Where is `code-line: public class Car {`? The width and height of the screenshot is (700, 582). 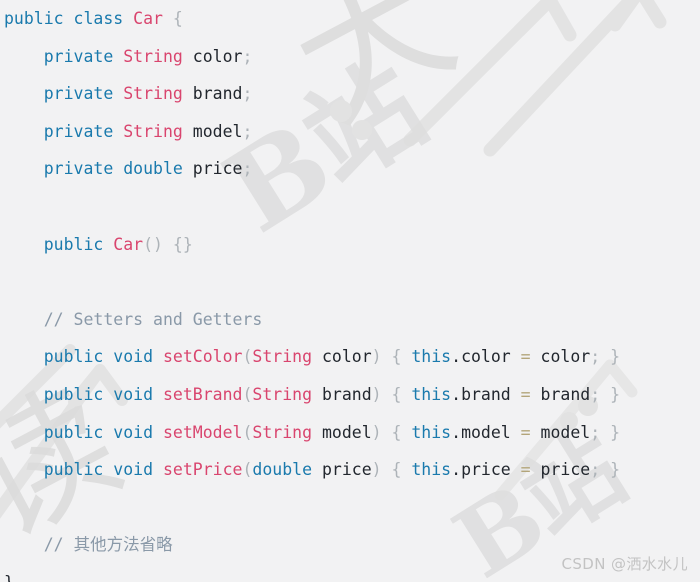
code-line: public class Car { is located at coordinates (350, 19).